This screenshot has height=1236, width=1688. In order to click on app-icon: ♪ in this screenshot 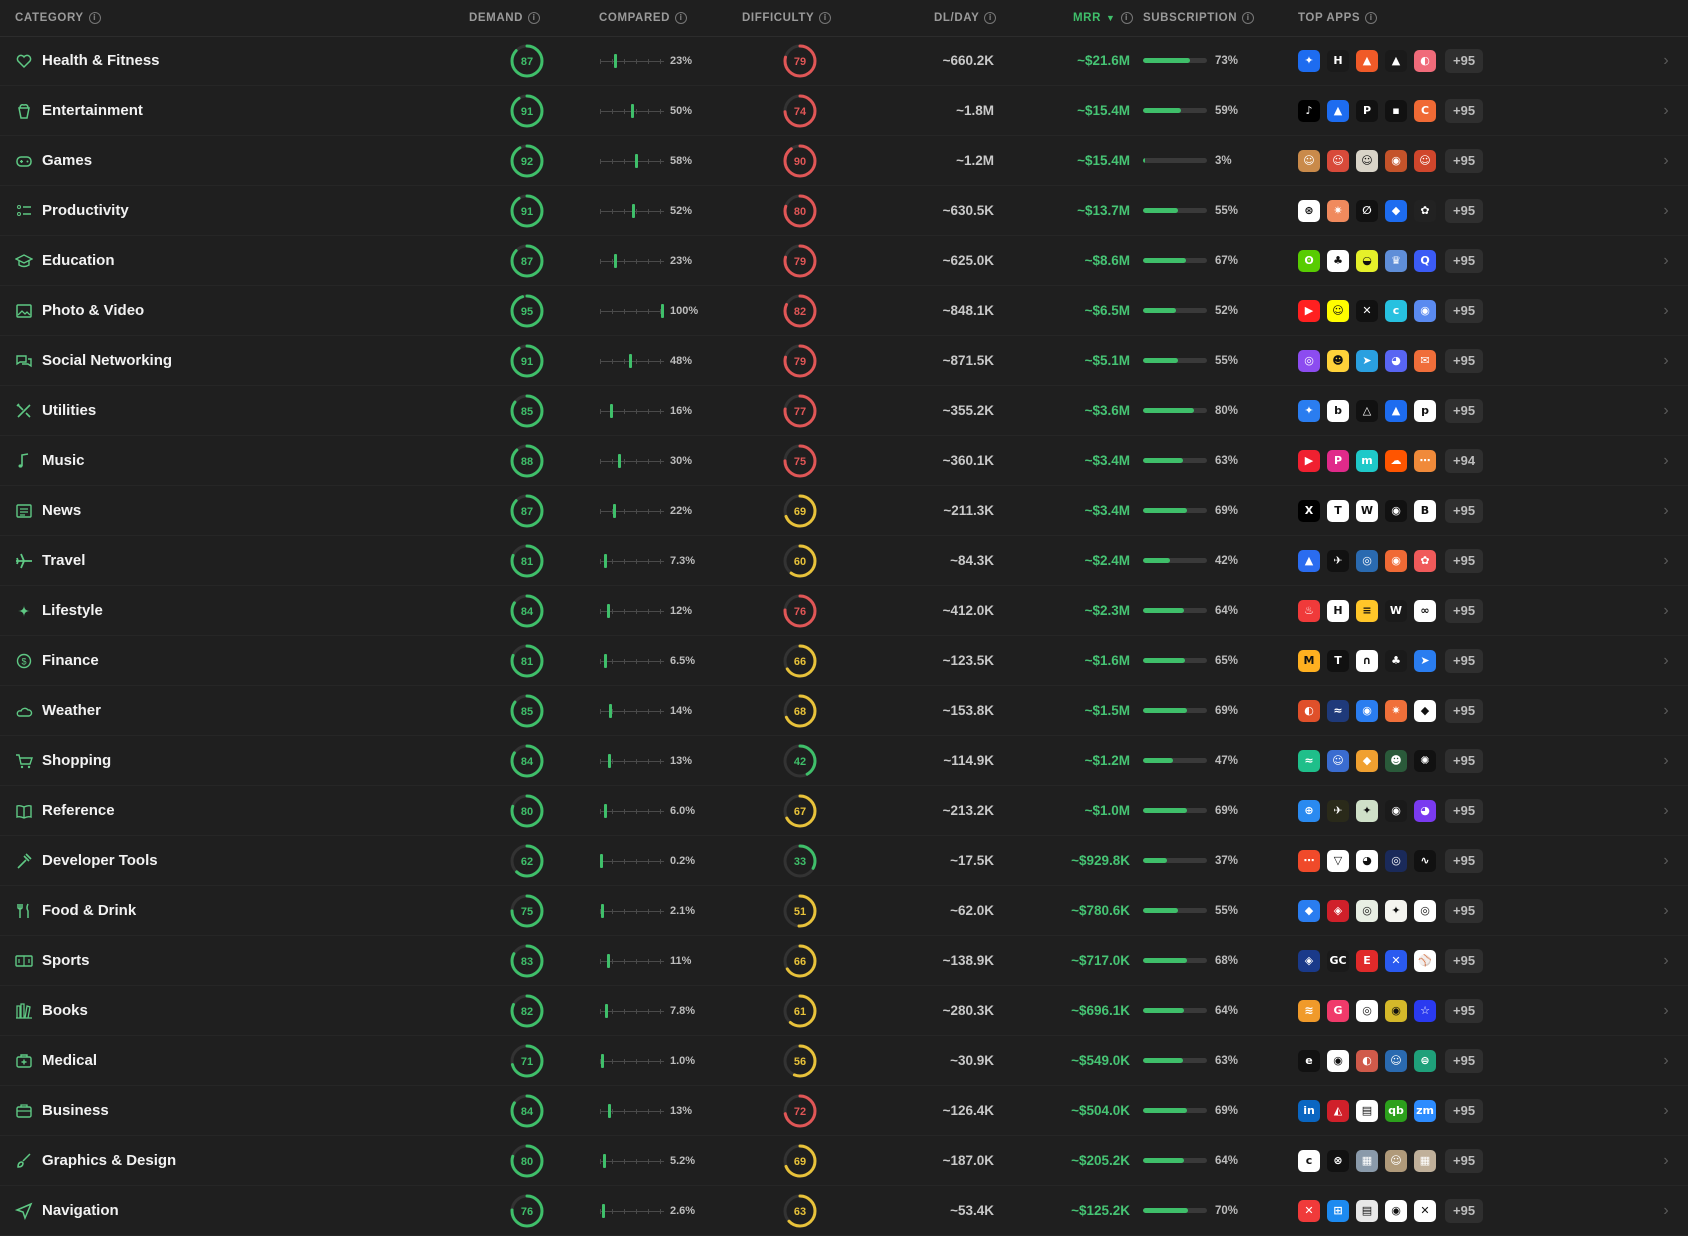, I will do `click(1309, 110)`.